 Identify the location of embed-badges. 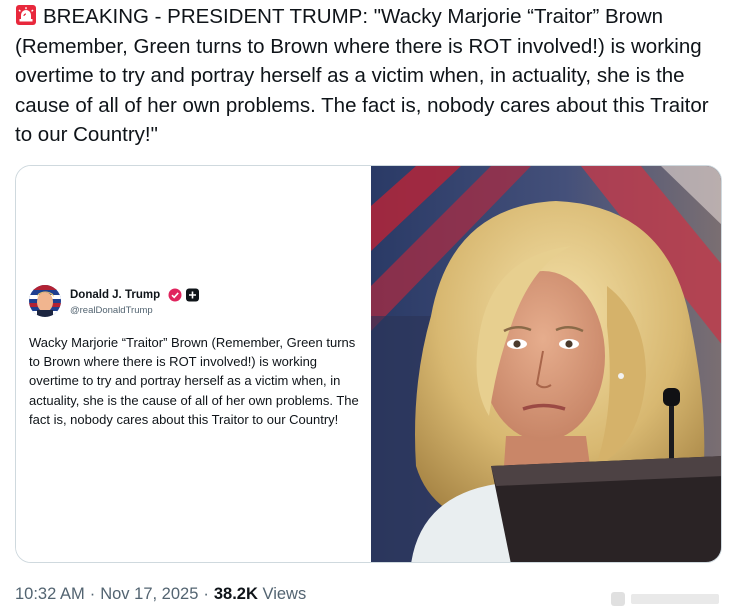
(185, 295).